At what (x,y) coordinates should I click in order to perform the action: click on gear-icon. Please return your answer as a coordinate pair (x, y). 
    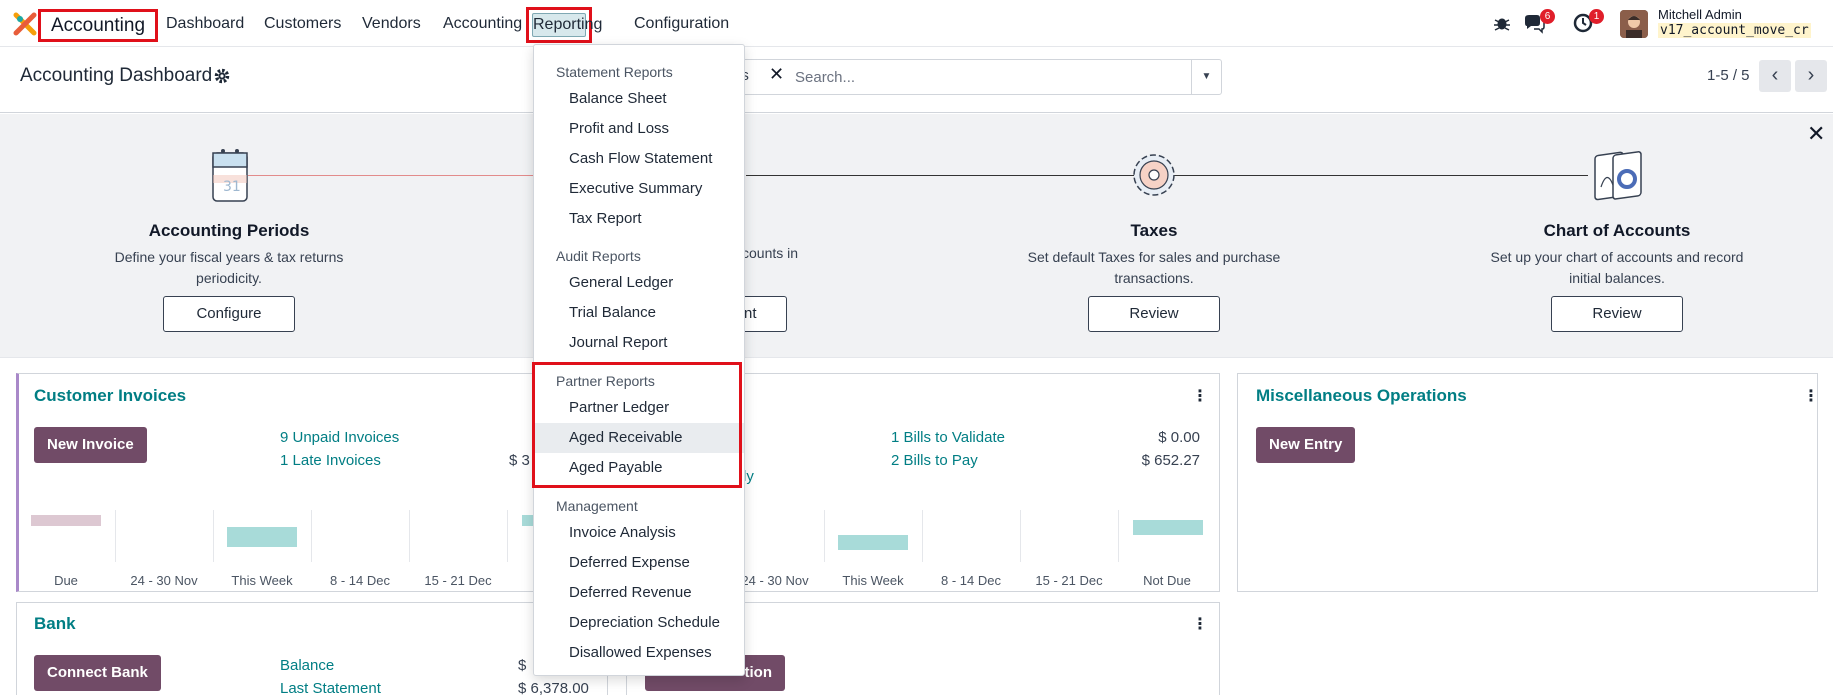
    Looking at the image, I should click on (222, 76).